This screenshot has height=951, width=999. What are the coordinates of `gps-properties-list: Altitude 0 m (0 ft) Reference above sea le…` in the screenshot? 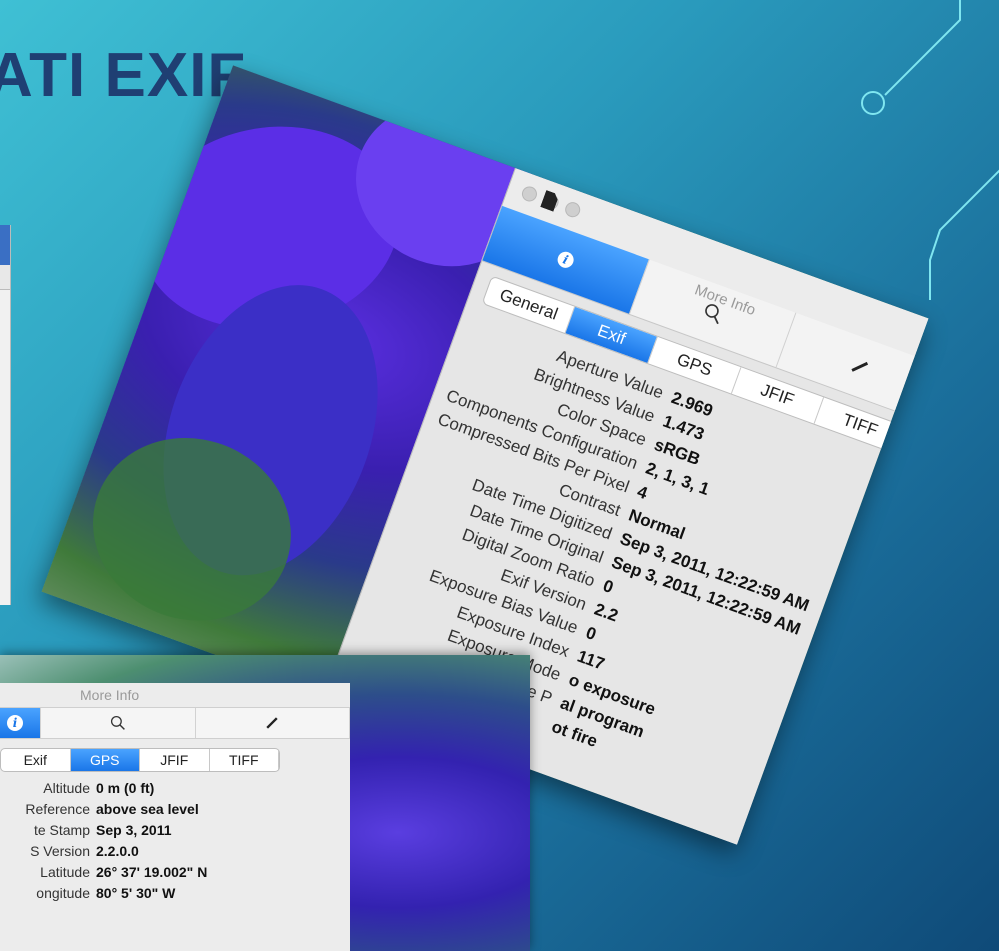 It's located at (175, 841).